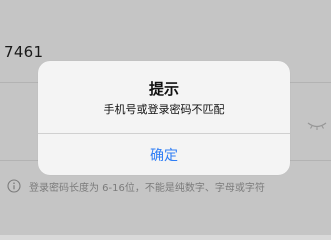 This screenshot has height=240, width=331. What do you see at coordinates (163, 89) in the screenshot?
I see `alert-title: 提示` at bounding box center [163, 89].